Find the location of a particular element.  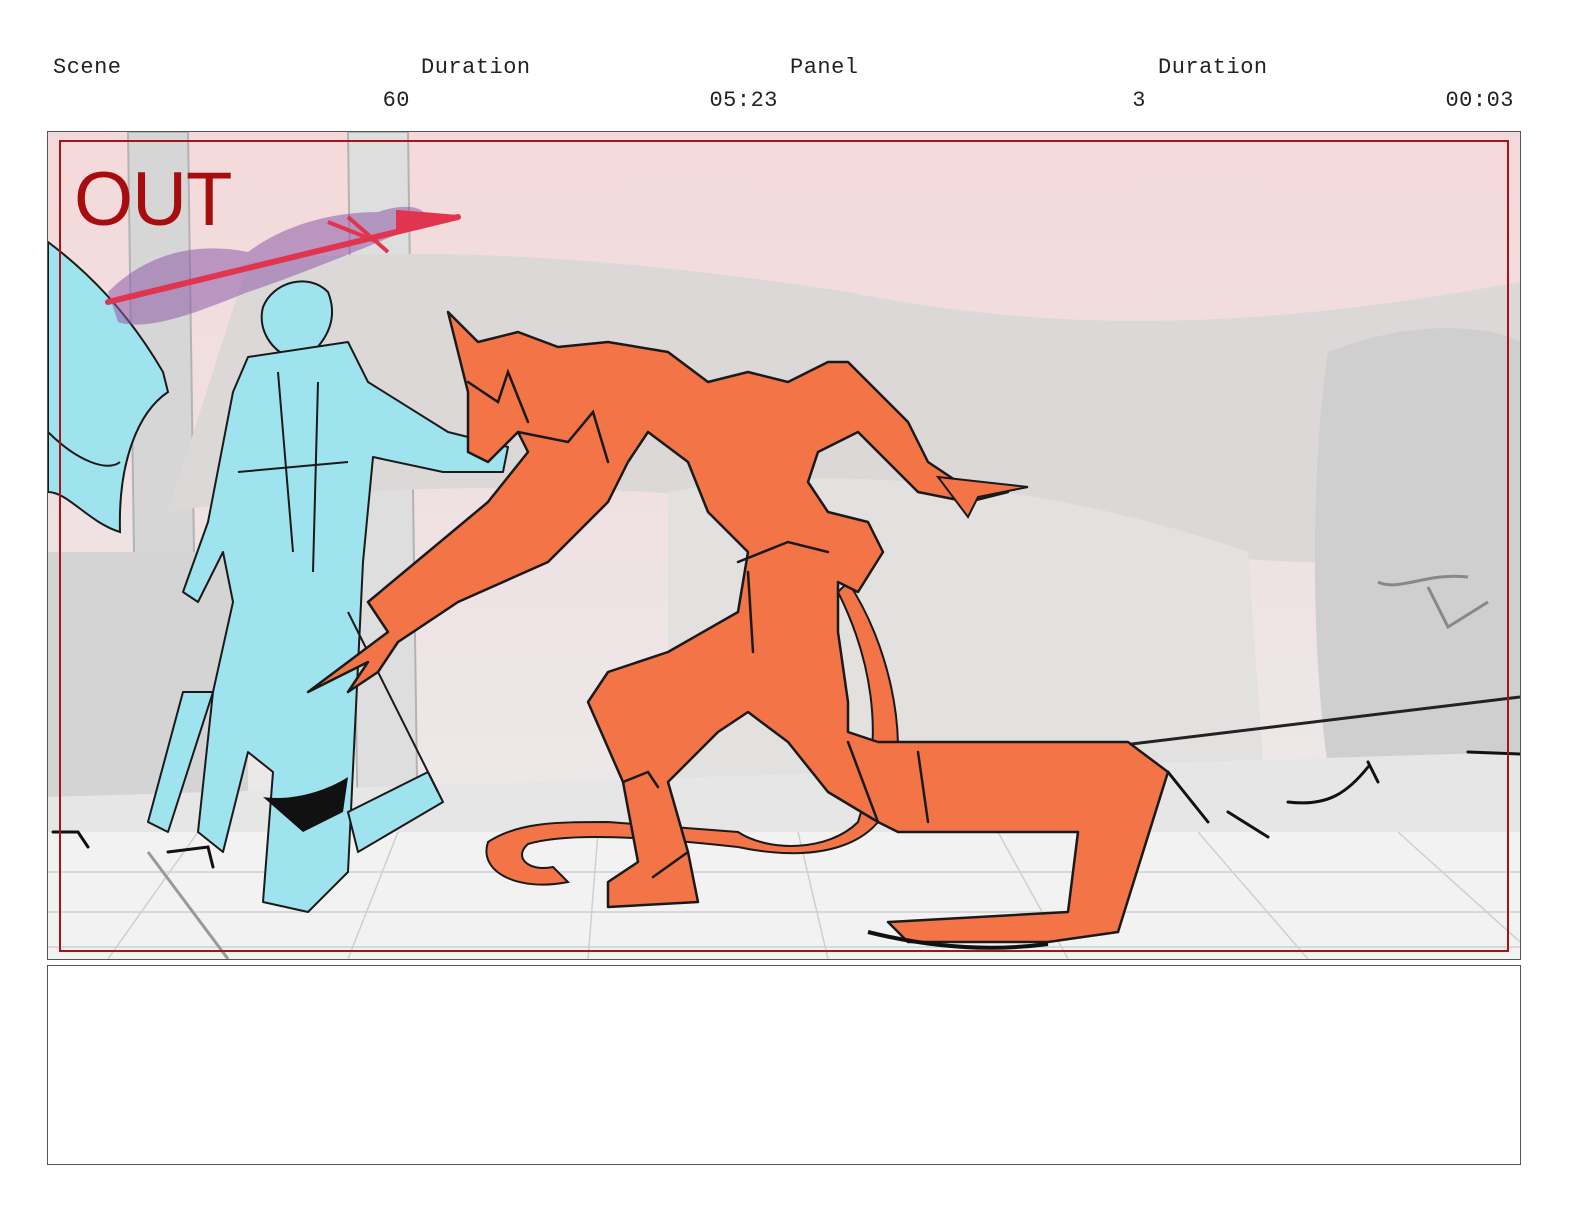

panel-duration-label: Duration is located at coordinates (1213, 67).